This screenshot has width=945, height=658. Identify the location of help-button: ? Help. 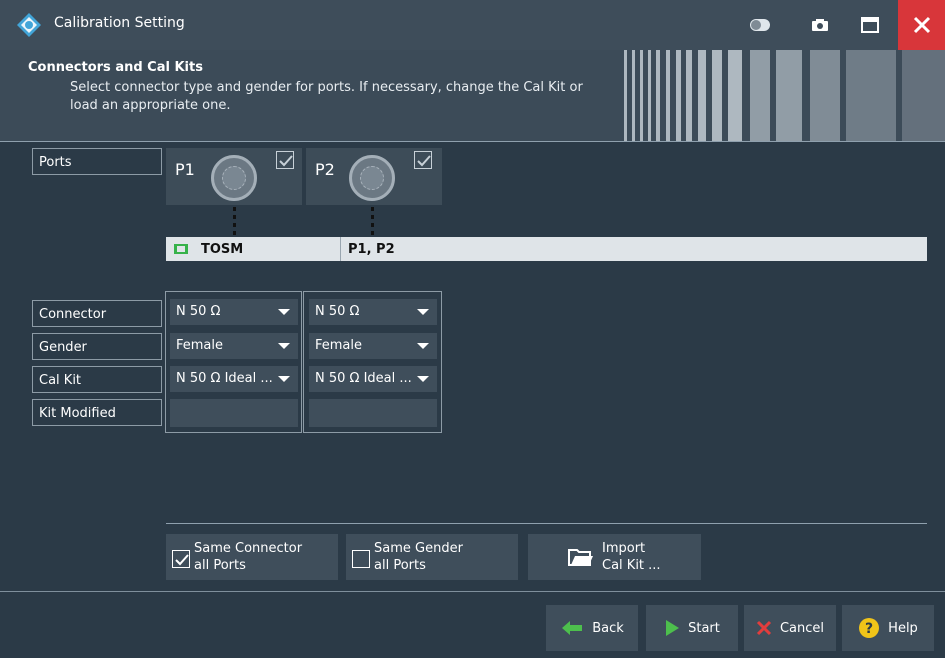
(888, 628).